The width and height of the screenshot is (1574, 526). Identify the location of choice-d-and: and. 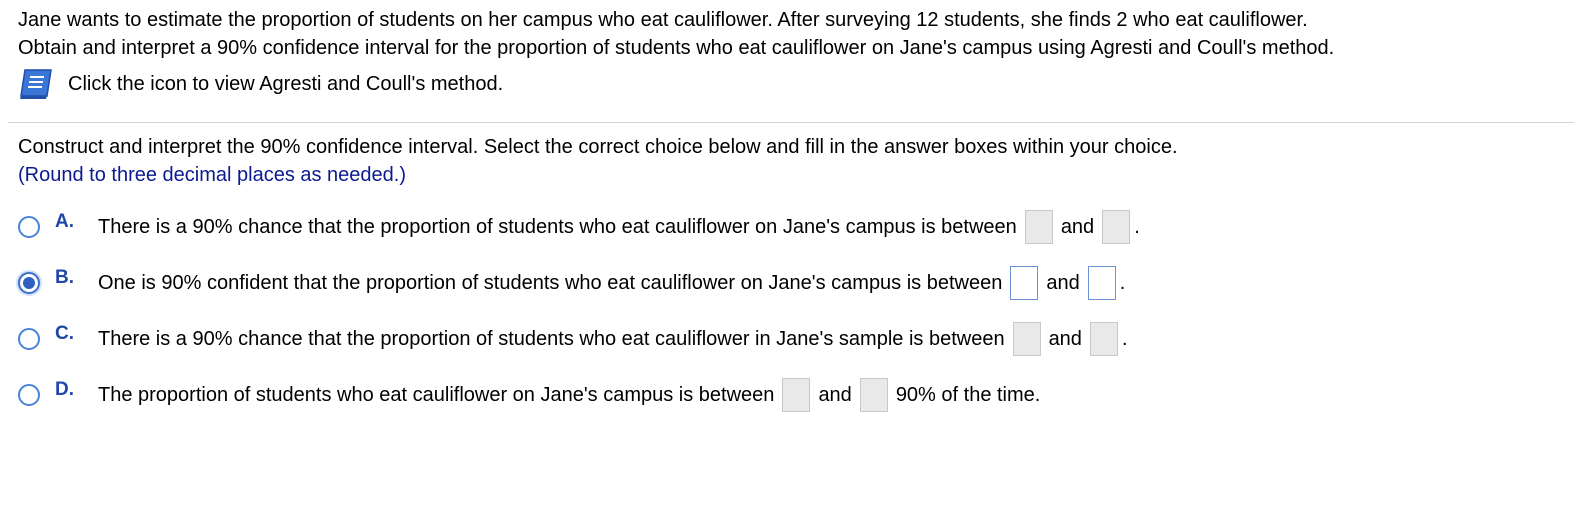
(835, 394).